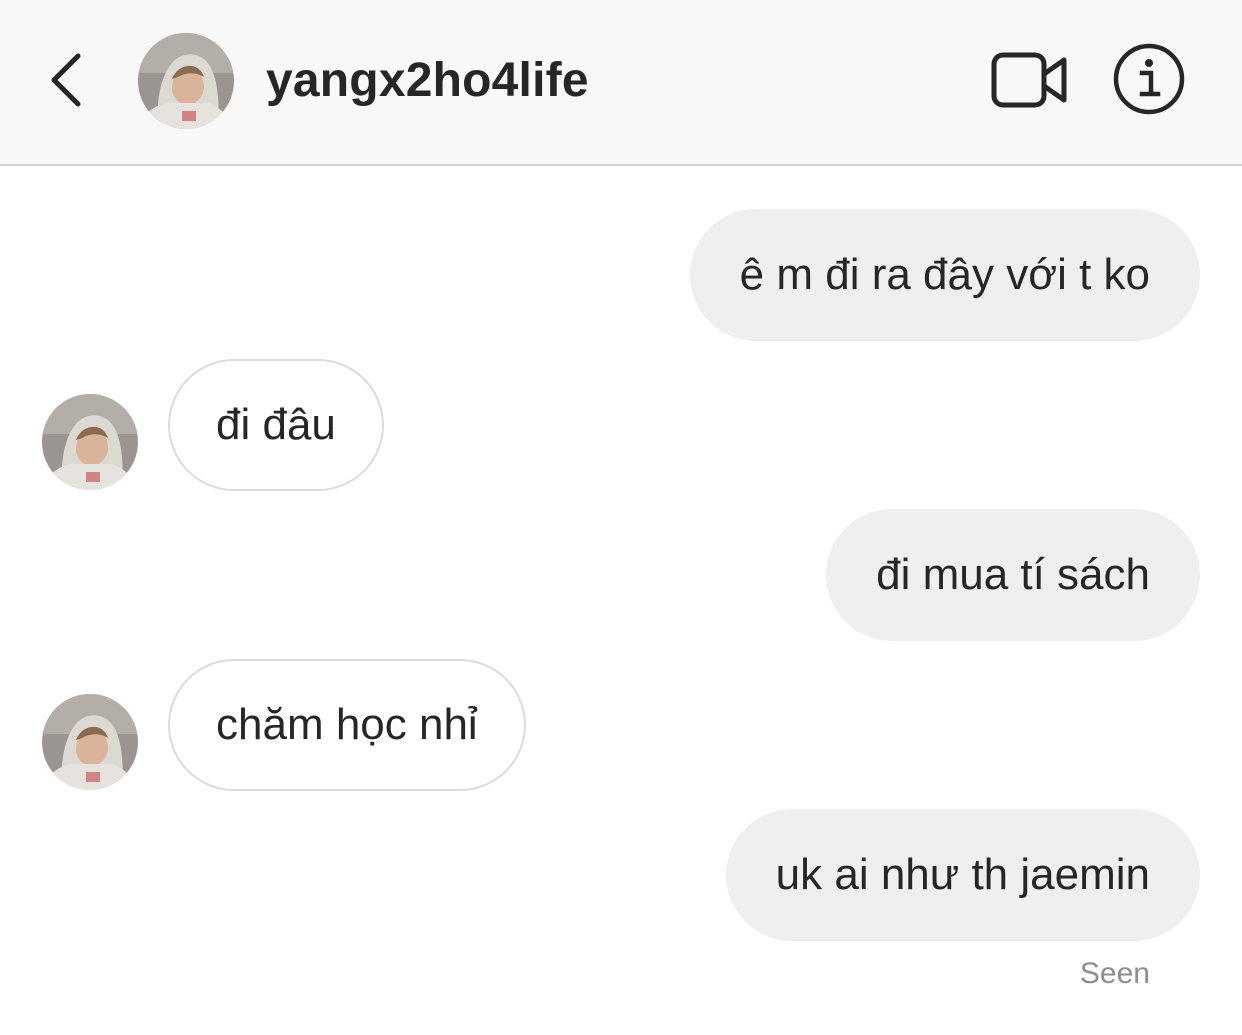 The height and width of the screenshot is (1035, 1242). I want to click on message-text: uk ai như th jaemin, so click(962, 874).